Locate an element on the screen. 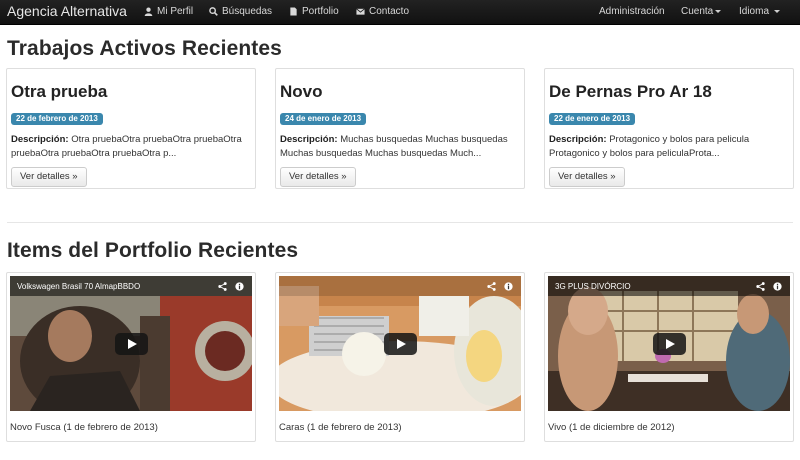 This screenshot has height=460, width=800. nav-idioma-label: Idioma is located at coordinates (754, 11).